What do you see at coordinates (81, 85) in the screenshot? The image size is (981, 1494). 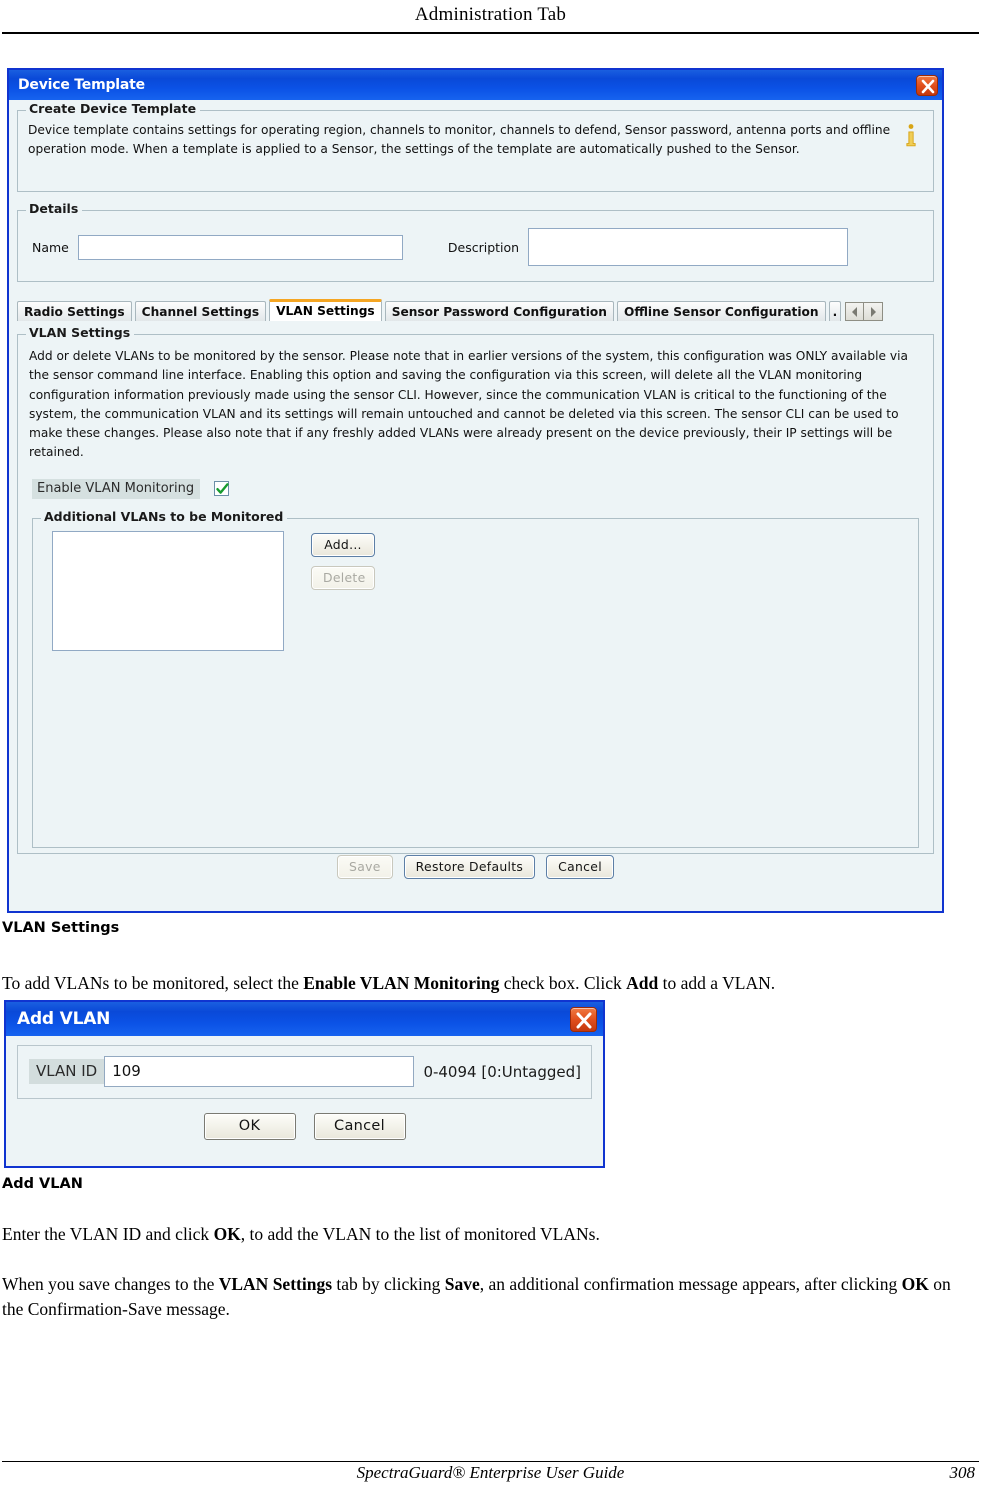 I see `device-template-title: Device Template` at bounding box center [81, 85].